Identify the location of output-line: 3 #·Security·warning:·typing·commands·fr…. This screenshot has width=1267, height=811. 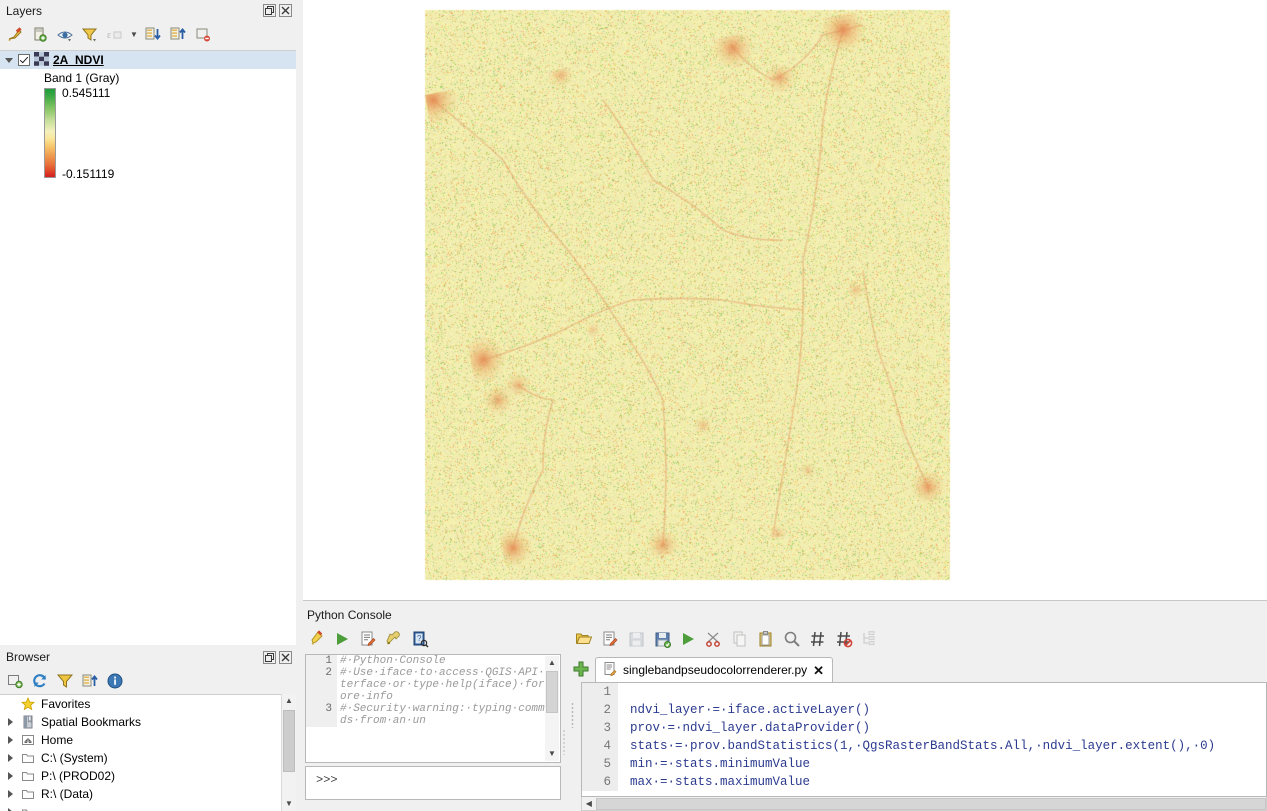
(433, 715).